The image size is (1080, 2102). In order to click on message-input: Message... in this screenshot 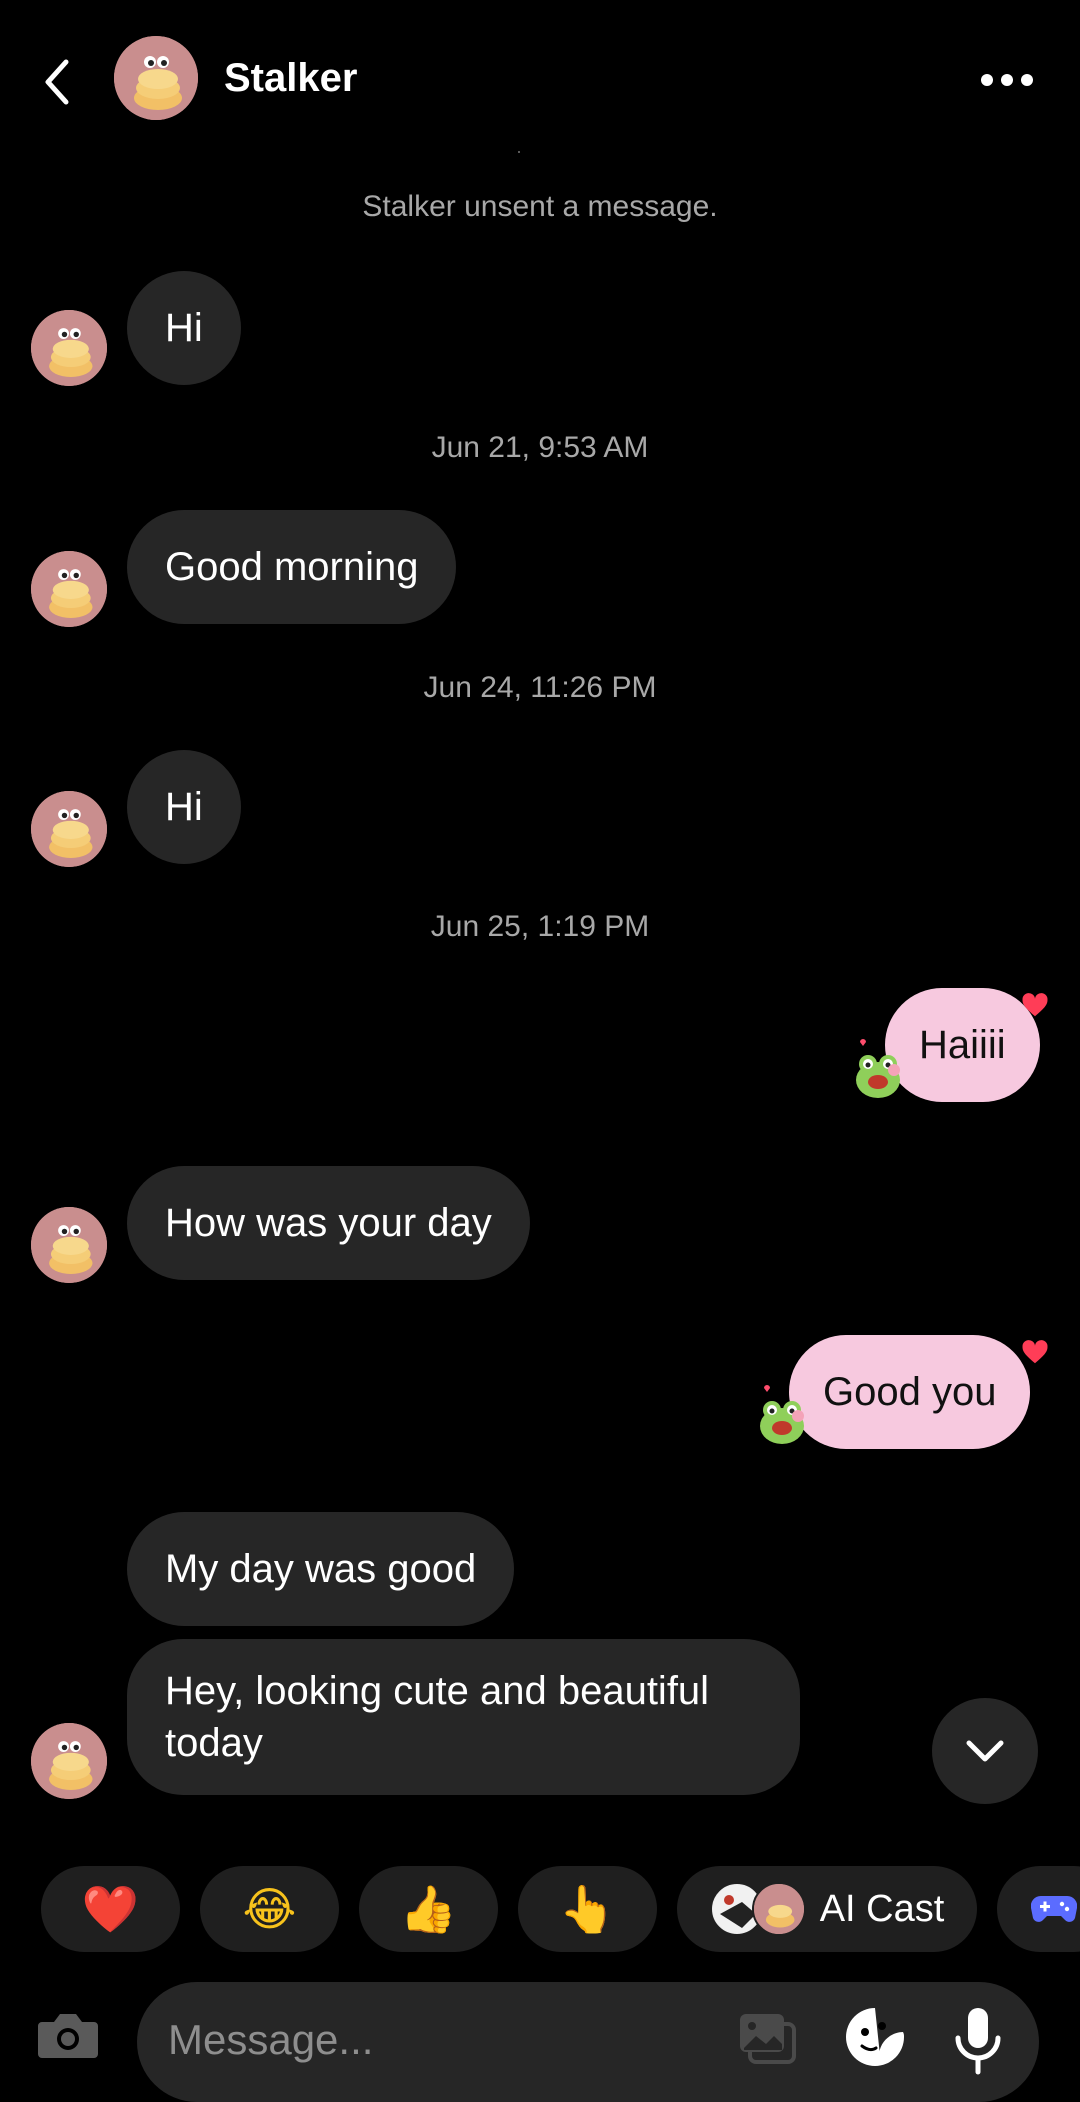, I will do `click(270, 2040)`.